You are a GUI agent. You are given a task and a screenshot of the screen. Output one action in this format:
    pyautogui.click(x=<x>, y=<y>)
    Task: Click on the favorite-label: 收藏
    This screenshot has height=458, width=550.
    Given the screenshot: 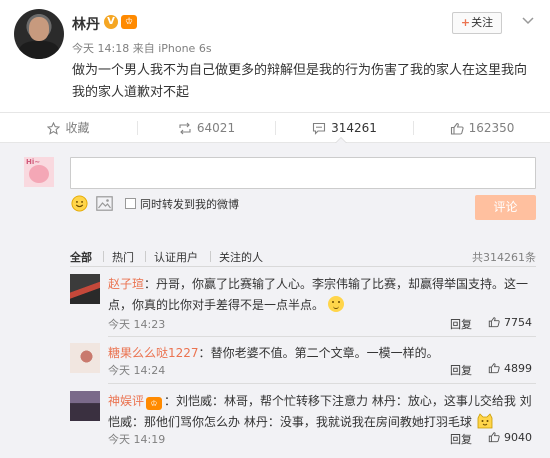 What is the action you would take?
    pyautogui.click(x=77, y=128)
    